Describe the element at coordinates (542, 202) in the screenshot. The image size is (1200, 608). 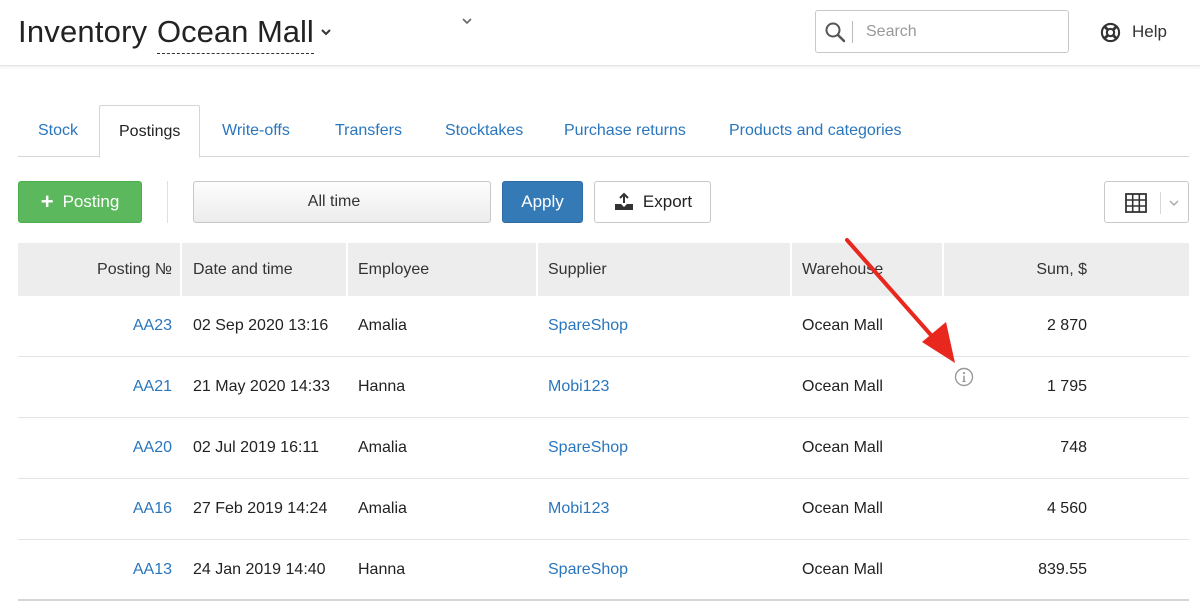
I see `apply-button: Apply` at that location.